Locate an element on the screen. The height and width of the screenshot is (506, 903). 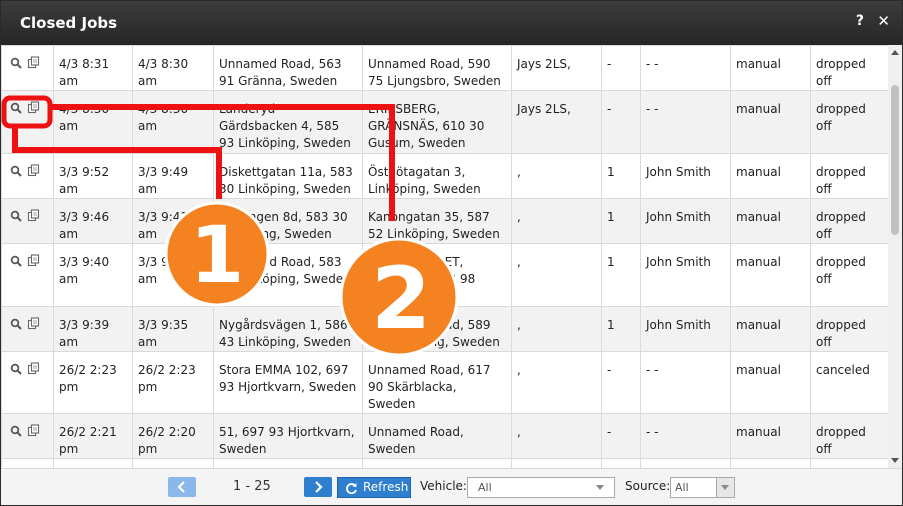
dropoff-address-cell: Unnamed Road, 617 90 Skärblacka, Sweden is located at coordinates (437, 382).